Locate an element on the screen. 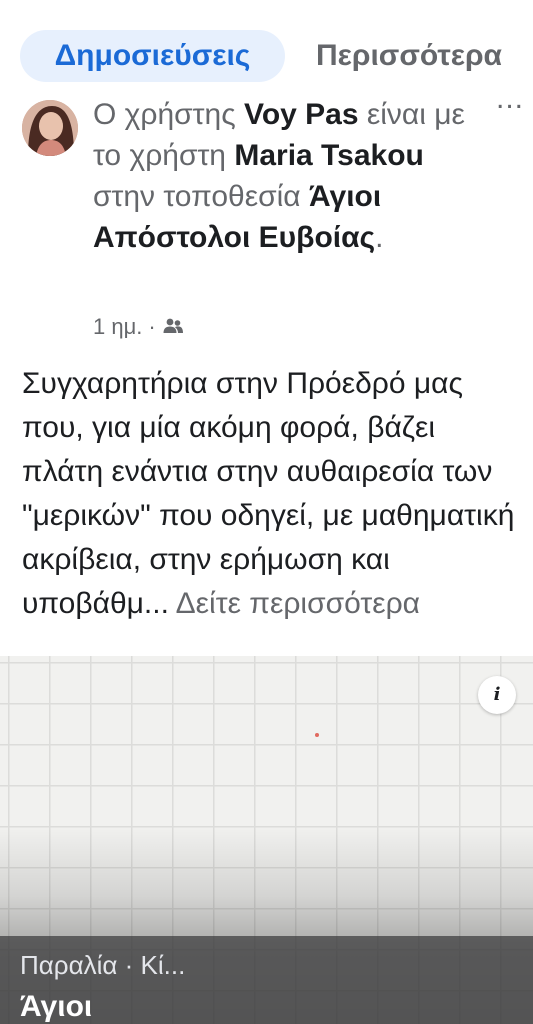 The image size is (533, 1024). tab-posts: Δημοσιεύσεις is located at coordinates (152, 56).